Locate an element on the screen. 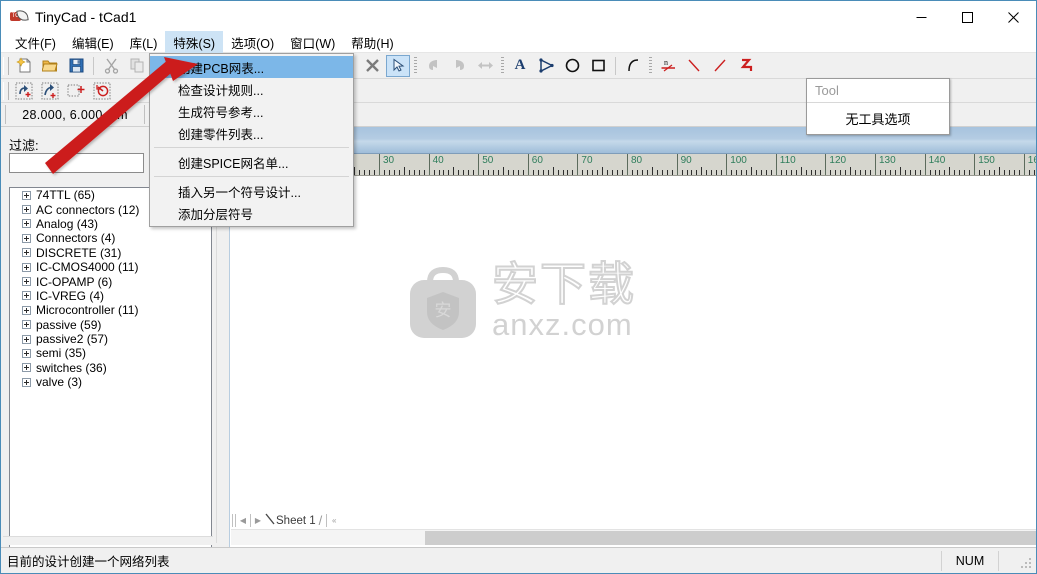  select-undo-icon is located at coordinates (102, 91).